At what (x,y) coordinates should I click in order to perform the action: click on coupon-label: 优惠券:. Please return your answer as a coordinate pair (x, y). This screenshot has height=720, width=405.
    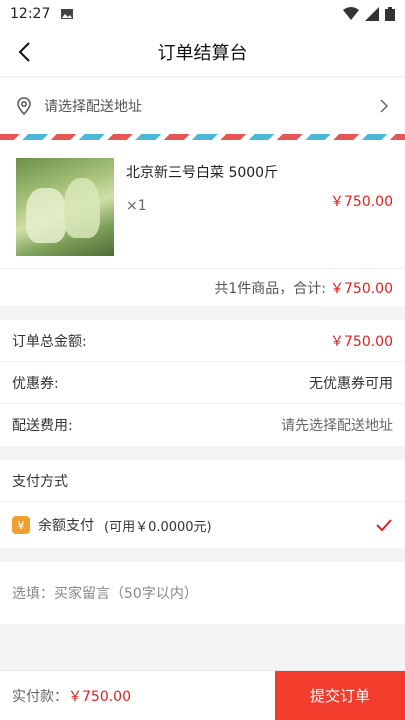
    Looking at the image, I should click on (35, 383).